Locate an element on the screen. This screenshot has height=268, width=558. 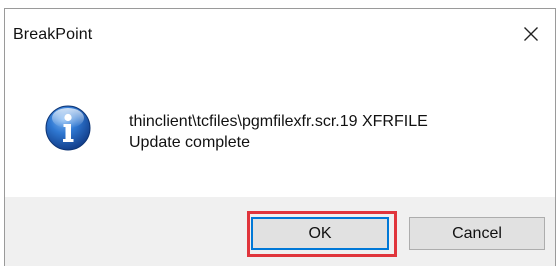
cancel-button: Cancel is located at coordinates (477, 233).